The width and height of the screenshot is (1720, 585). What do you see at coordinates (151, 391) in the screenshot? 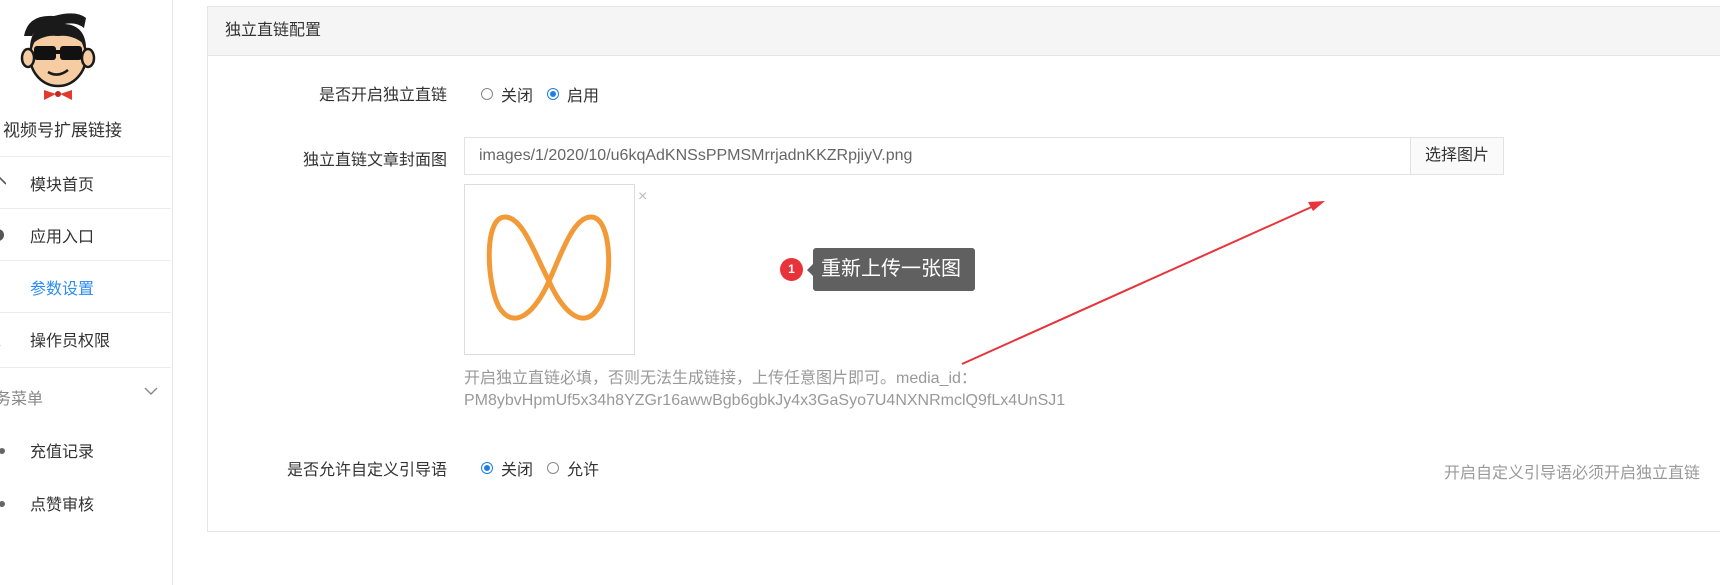
I see `chevron-down-icon` at bounding box center [151, 391].